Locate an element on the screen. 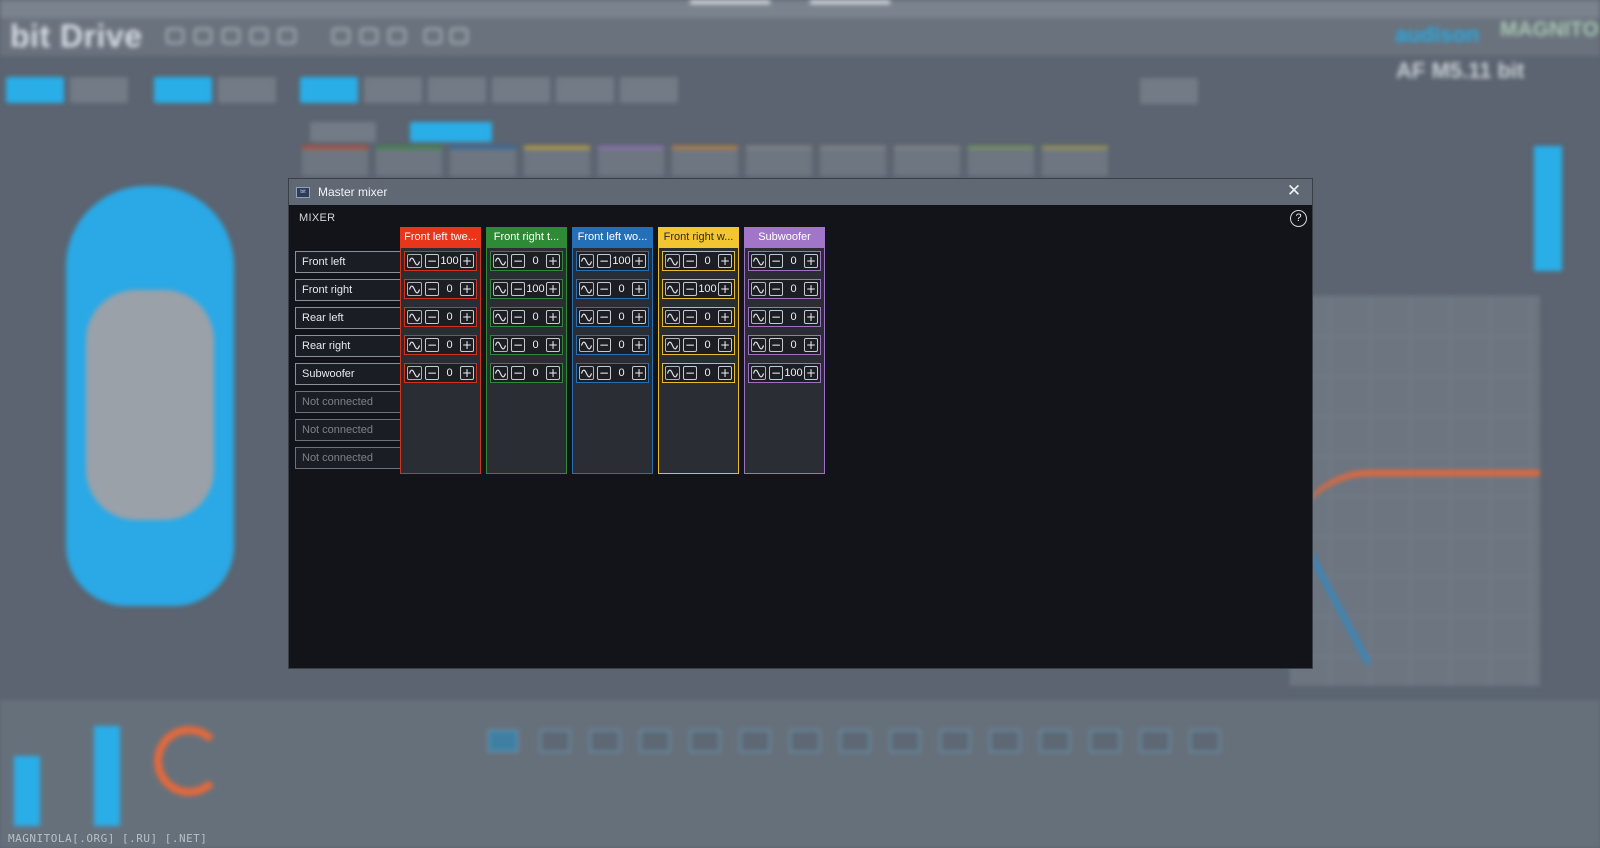 The image size is (1600, 848). dialog-title-bar: bit Master mixer ✕ is located at coordinates (800, 192).